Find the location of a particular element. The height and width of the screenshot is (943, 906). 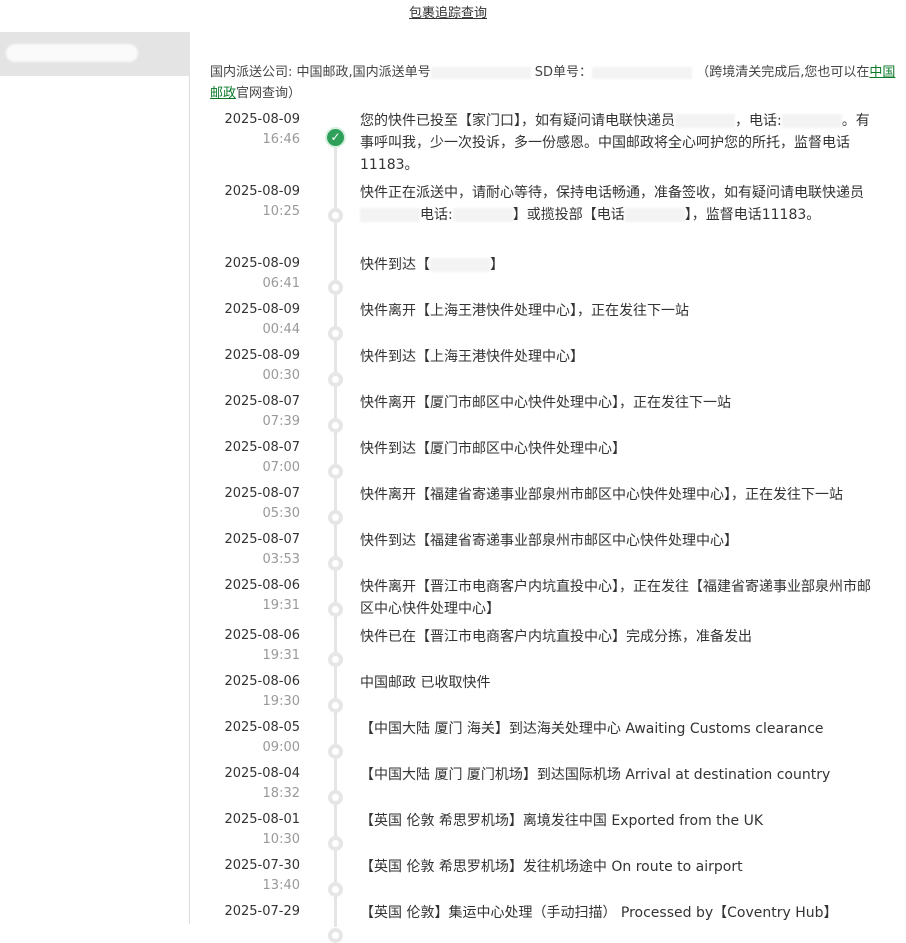

event-message: 快件到达【福建省寄递事业部泉州市邮区中心快件处理中心】 is located at coordinates (620, 541).